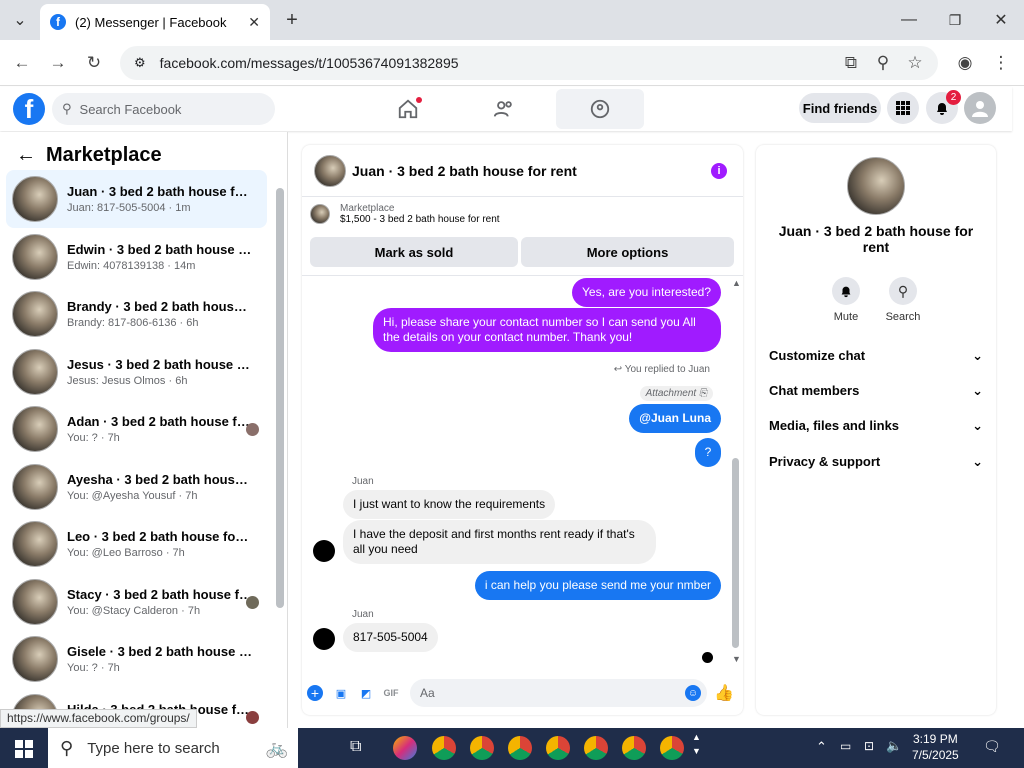 The width and height of the screenshot is (1024, 768). Describe the element at coordinates (558, 693) in the screenshot. I see `message-input: Aa` at that location.